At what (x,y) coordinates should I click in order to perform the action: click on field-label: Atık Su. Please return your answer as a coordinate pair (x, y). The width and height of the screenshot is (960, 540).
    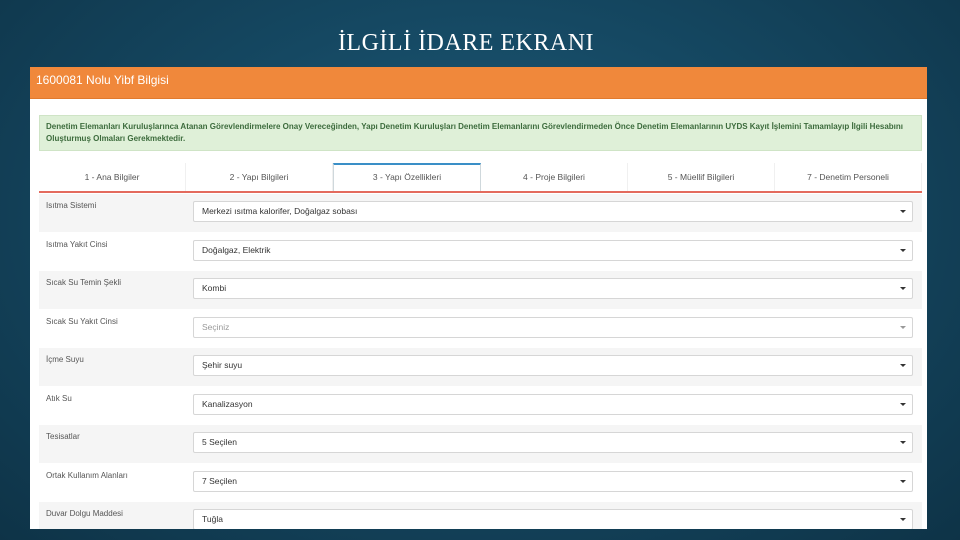
    Looking at the image, I should click on (59, 398).